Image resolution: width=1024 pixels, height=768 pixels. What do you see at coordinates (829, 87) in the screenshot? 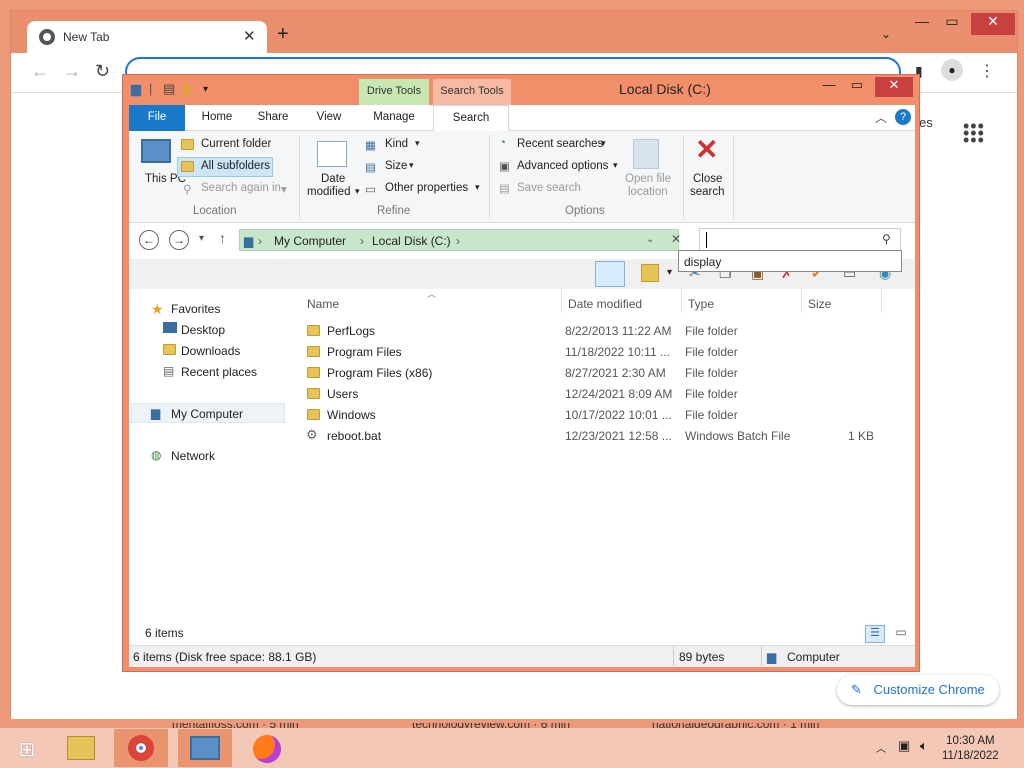
I see `explorer-minimize-button: —` at bounding box center [829, 87].